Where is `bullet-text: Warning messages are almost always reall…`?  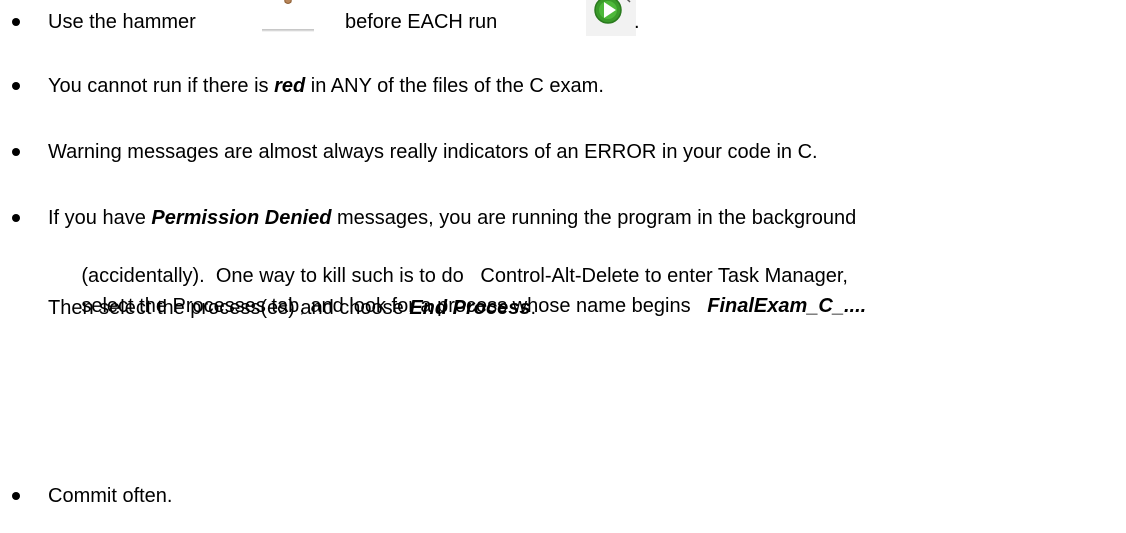
bullet-text: Warning messages are almost always reall… is located at coordinates (433, 152).